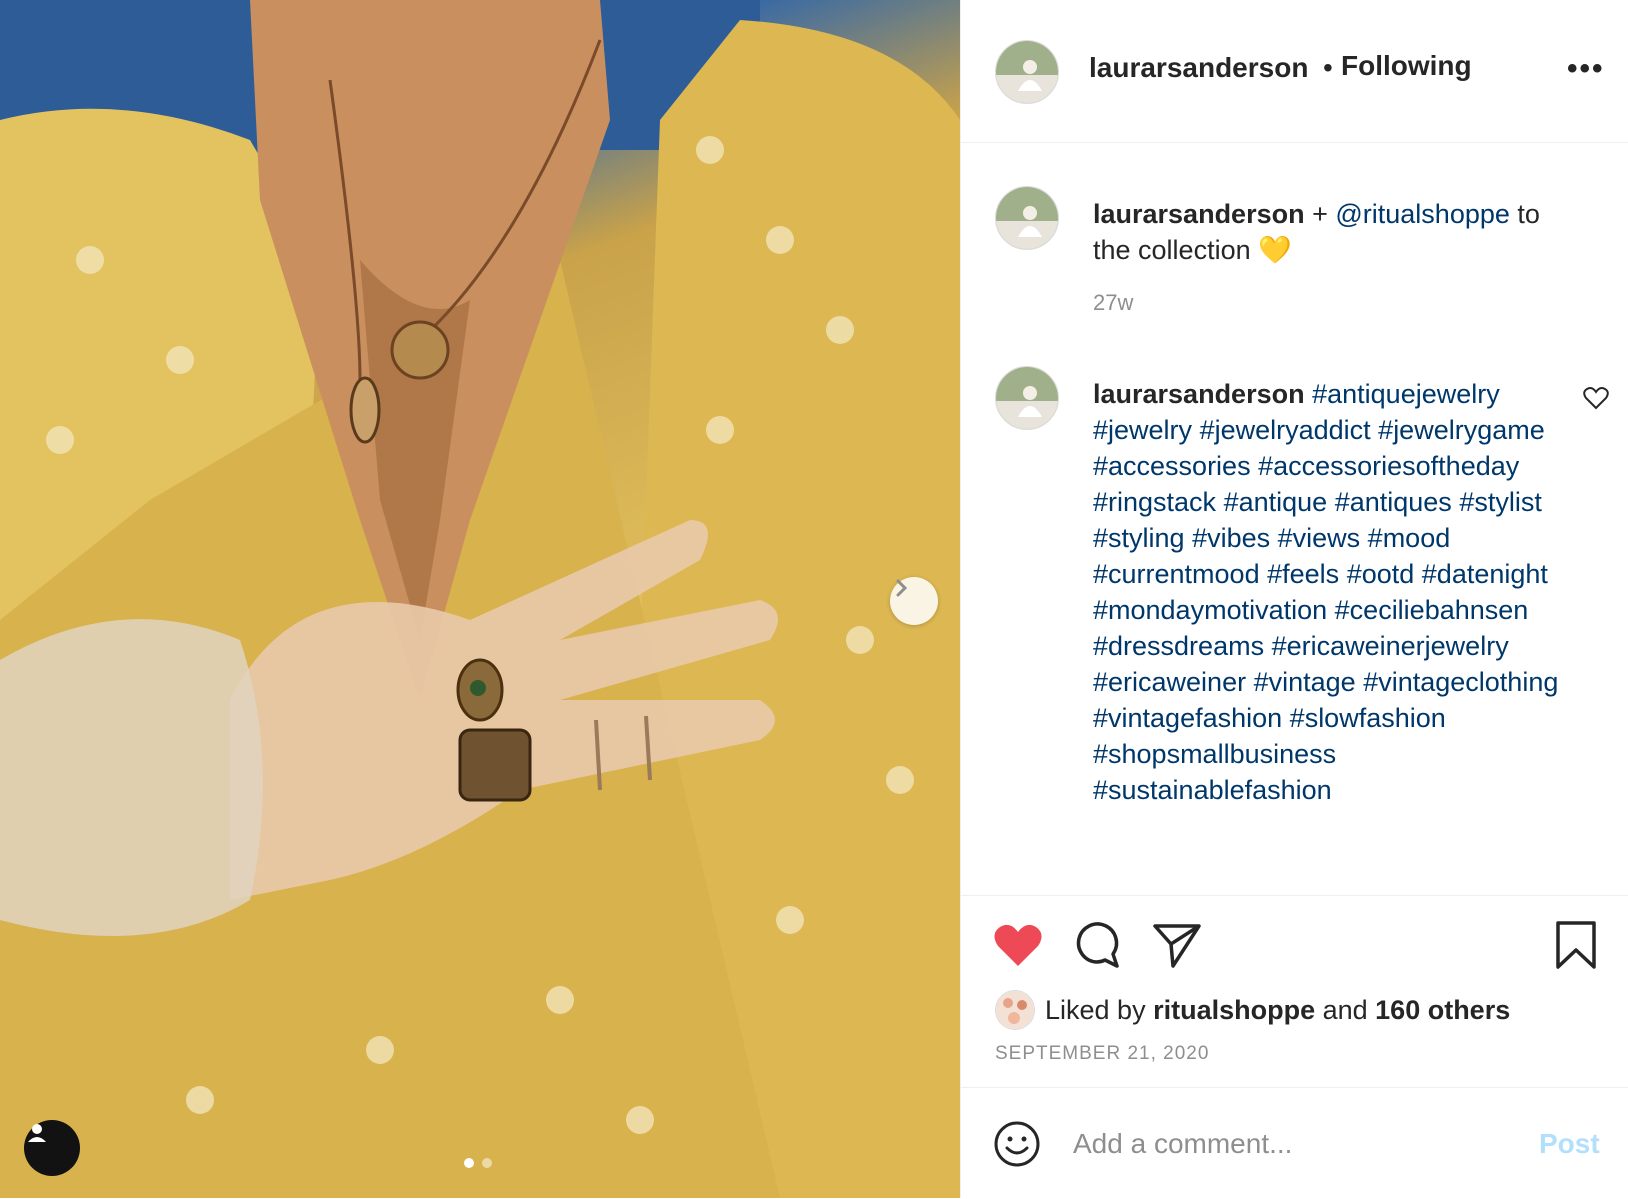  I want to click on hashtag-link: #mood, so click(1409, 538).